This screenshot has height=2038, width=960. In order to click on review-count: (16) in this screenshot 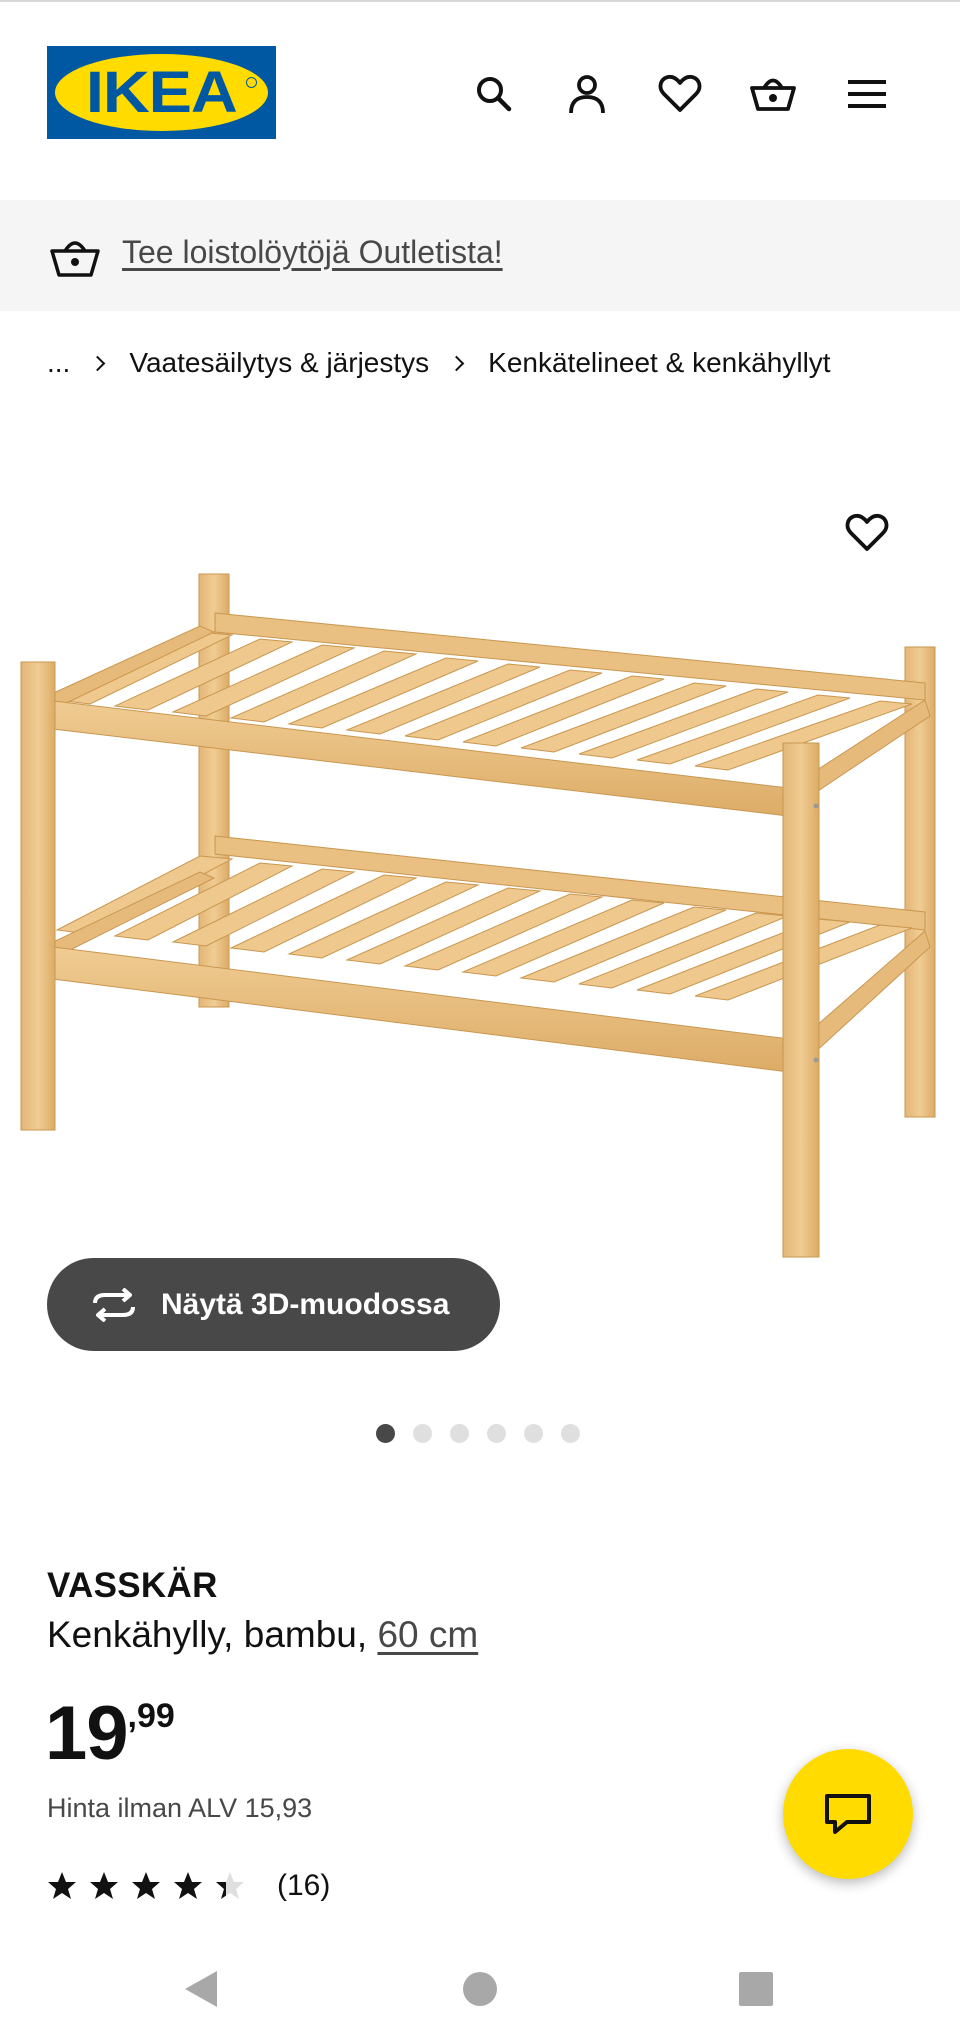, I will do `click(304, 1885)`.